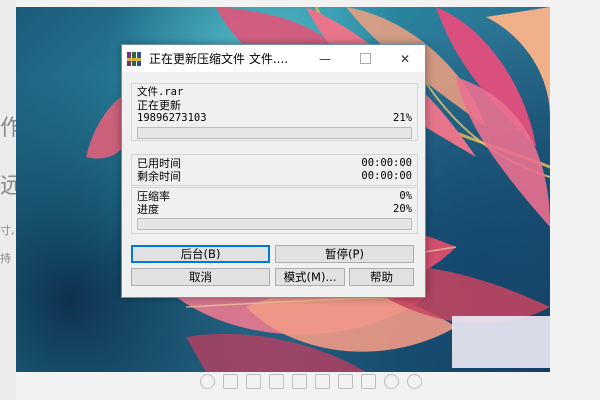 This screenshot has height=400, width=600. Describe the element at coordinates (159, 176) in the screenshot. I see `remaining-time-label: 剩余时间` at that location.